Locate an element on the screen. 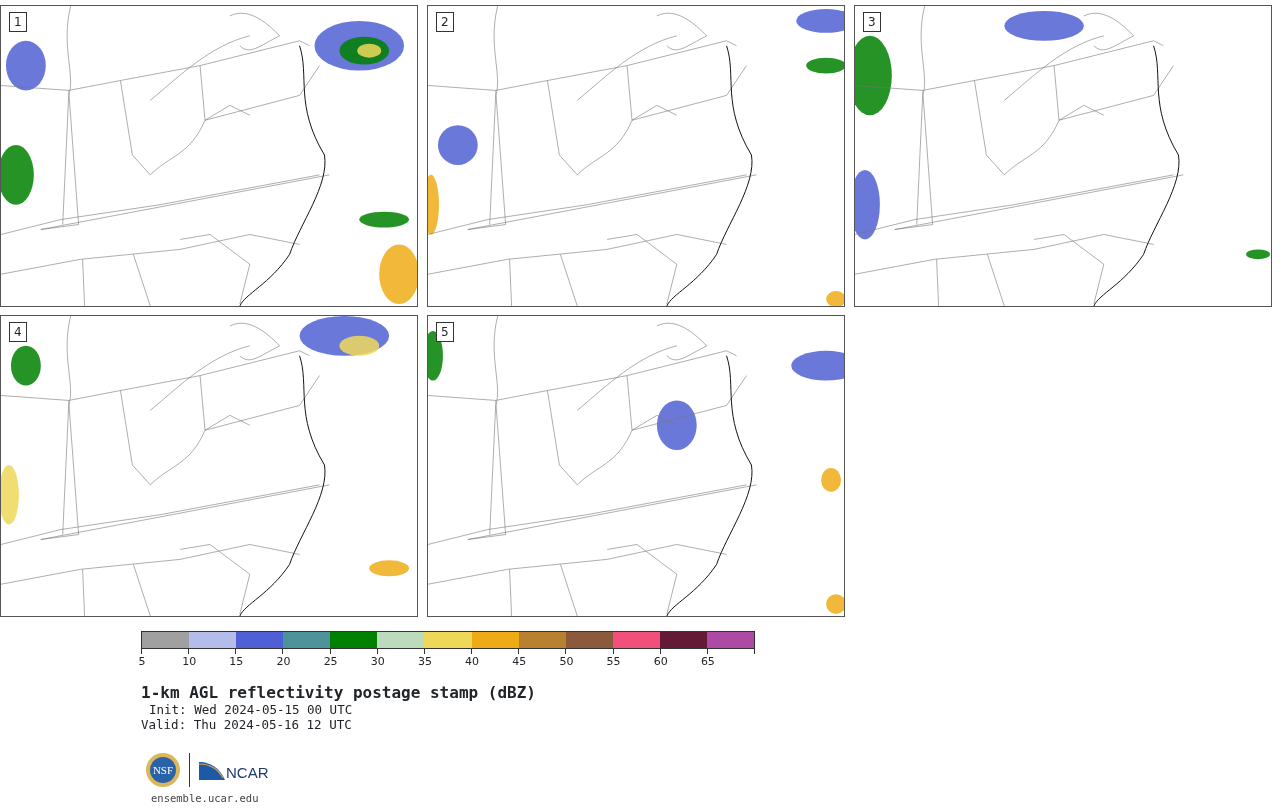  site-url: ensemble.ucar.edu is located at coordinates (205, 798).